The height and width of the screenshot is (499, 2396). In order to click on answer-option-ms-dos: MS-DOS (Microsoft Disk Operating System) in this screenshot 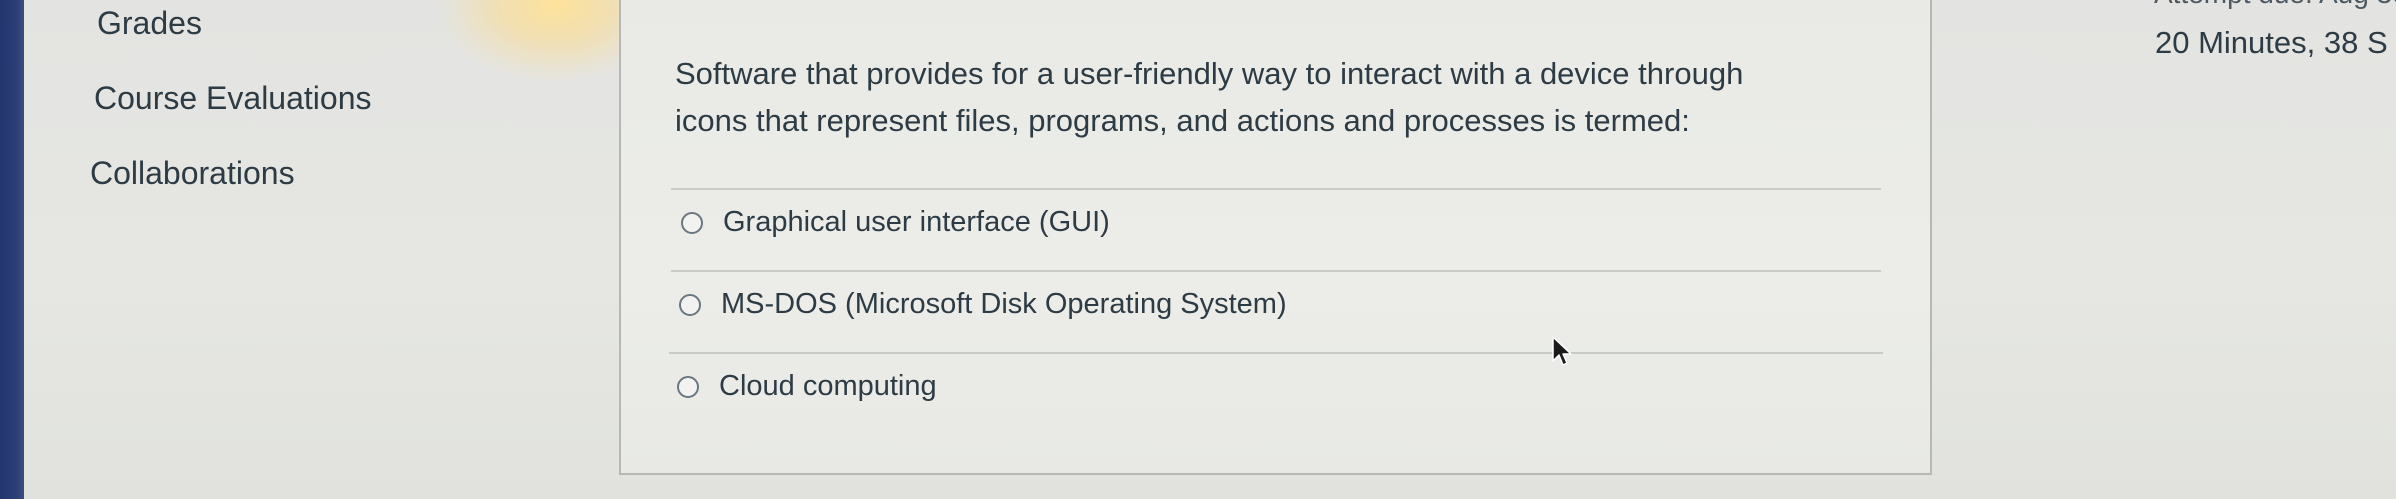, I will do `click(983, 304)`.